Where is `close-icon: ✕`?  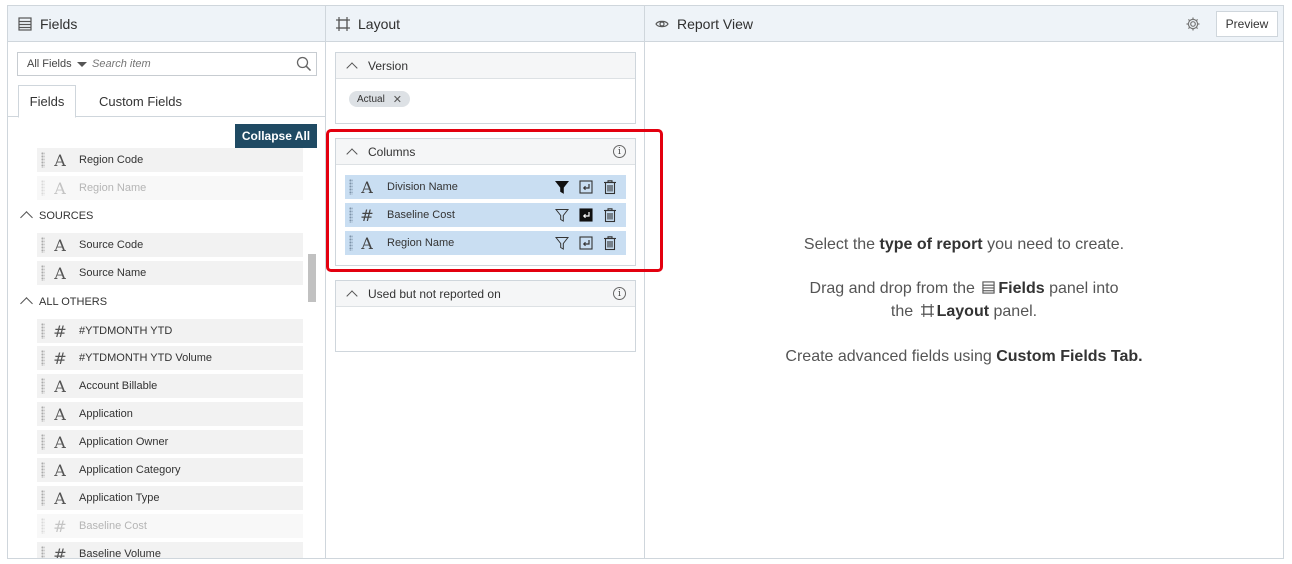
close-icon: ✕ is located at coordinates (397, 99).